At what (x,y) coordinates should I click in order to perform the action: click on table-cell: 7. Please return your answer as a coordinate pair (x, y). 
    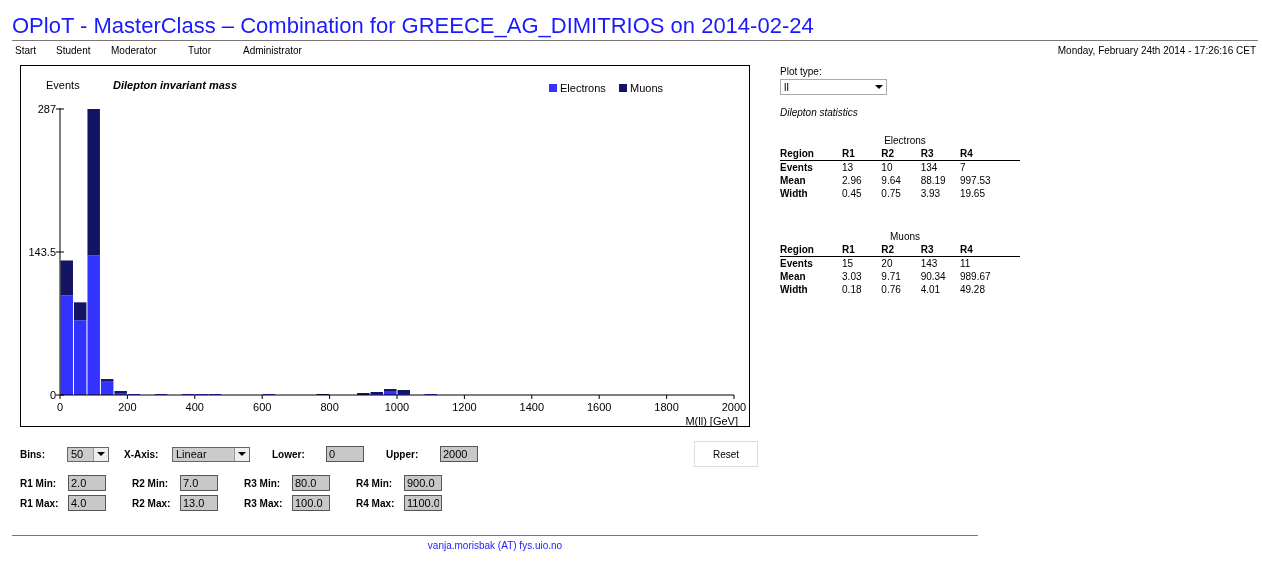
    Looking at the image, I should click on (989, 167).